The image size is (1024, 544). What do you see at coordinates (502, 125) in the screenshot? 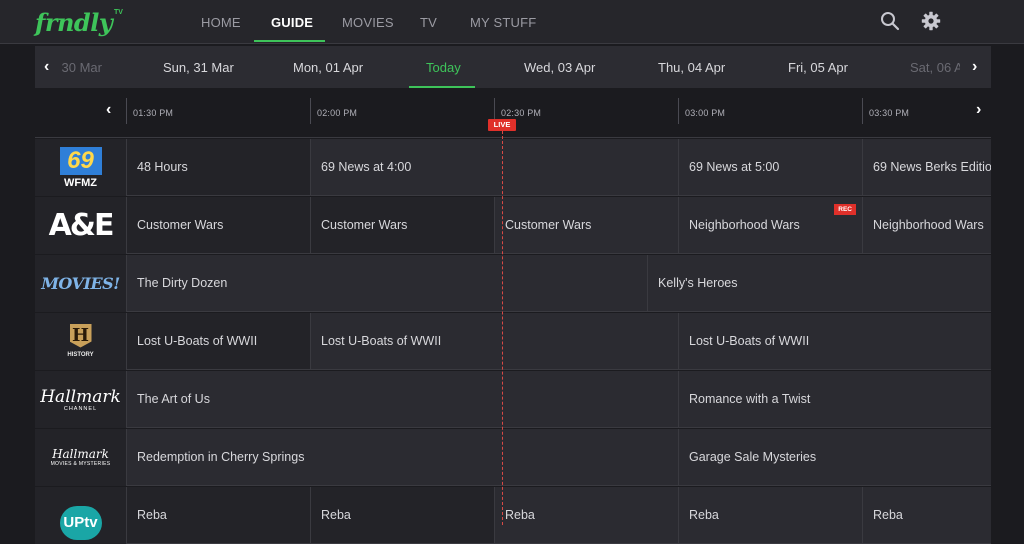
I see `live-badge: LIVE` at bounding box center [502, 125].